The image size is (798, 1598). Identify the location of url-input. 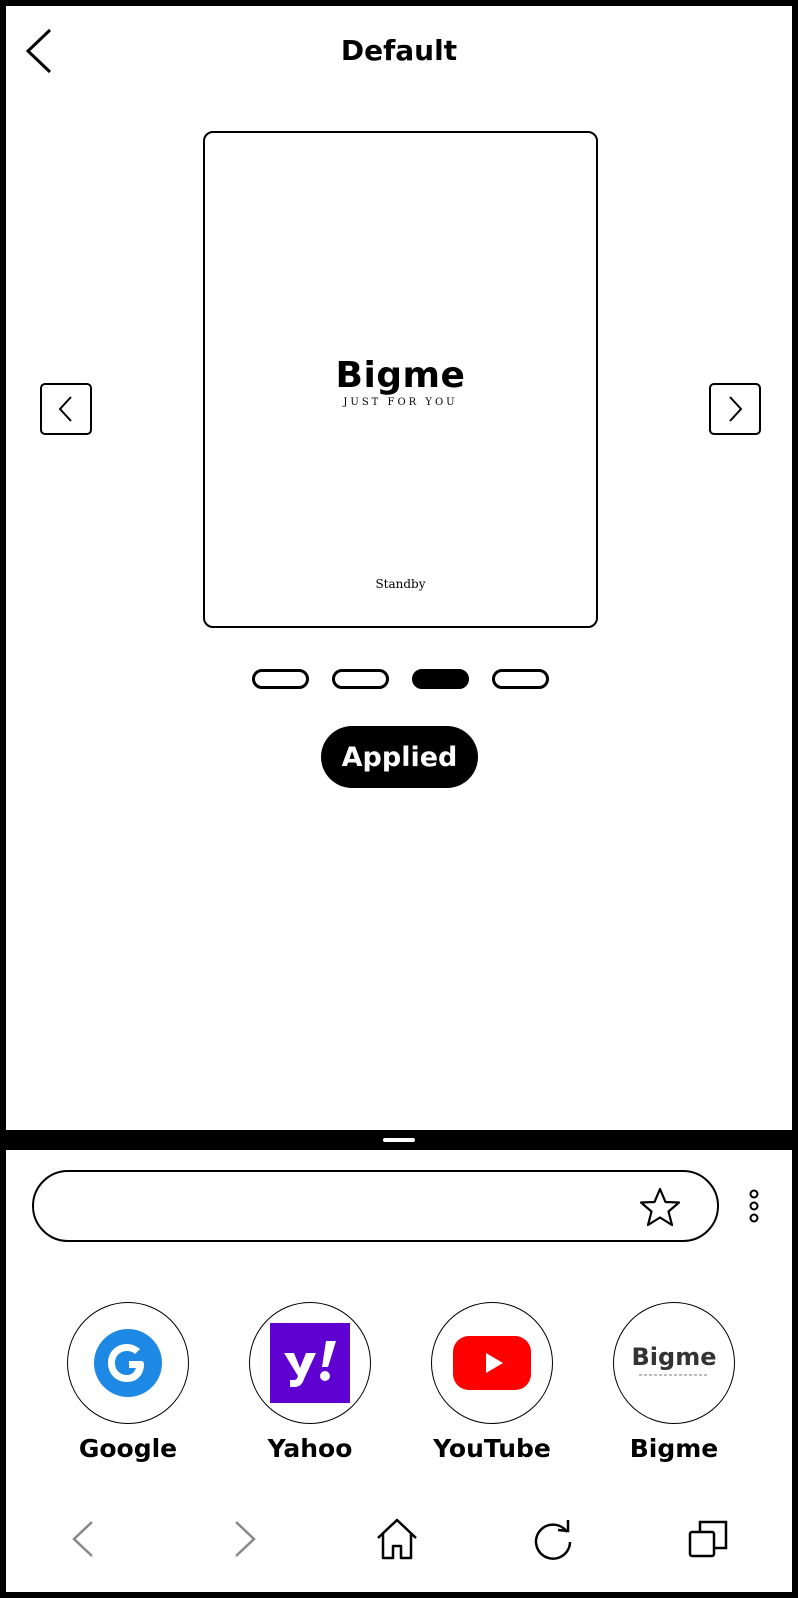
(338, 1206).